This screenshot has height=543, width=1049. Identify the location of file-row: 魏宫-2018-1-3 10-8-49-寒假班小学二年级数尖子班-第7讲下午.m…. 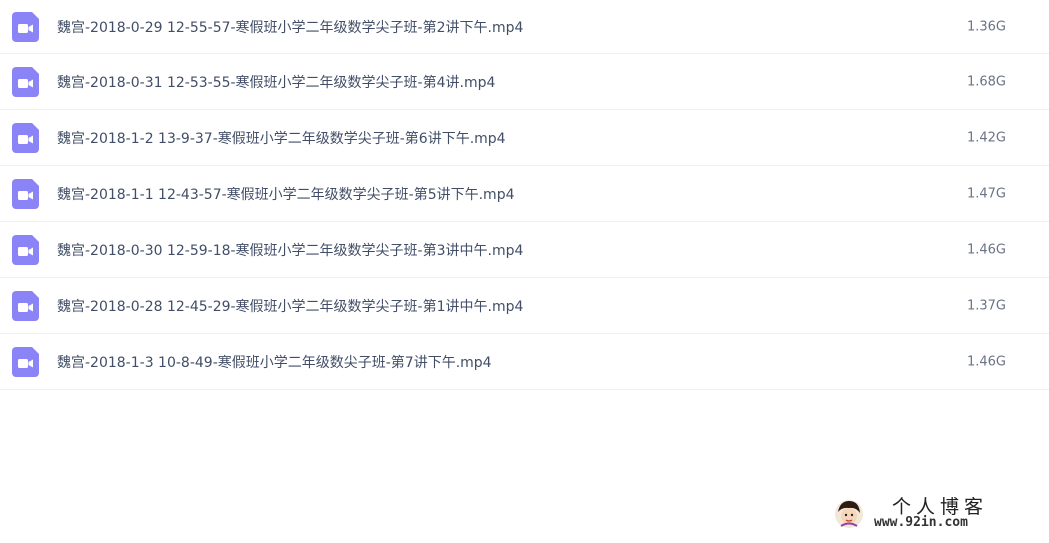
(524, 362).